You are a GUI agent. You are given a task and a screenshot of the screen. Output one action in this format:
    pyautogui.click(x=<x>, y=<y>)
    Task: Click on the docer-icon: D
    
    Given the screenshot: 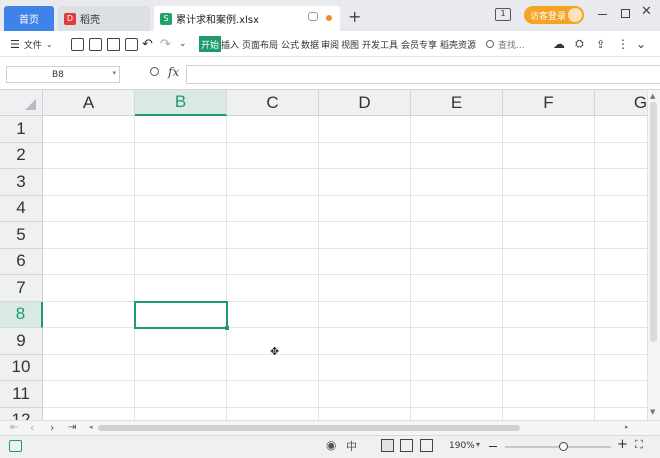 What is the action you would take?
    pyautogui.click(x=70, y=18)
    